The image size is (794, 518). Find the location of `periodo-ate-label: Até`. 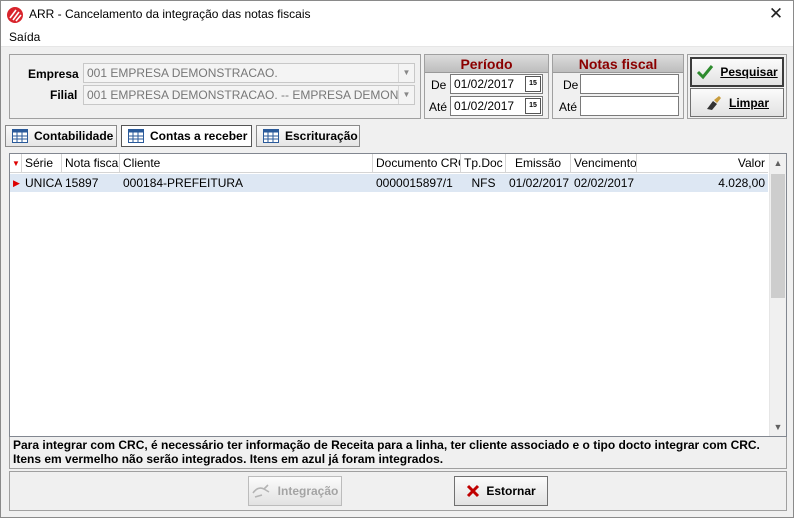

periodo-ate-label: Até is located at coordinates (438, 107).